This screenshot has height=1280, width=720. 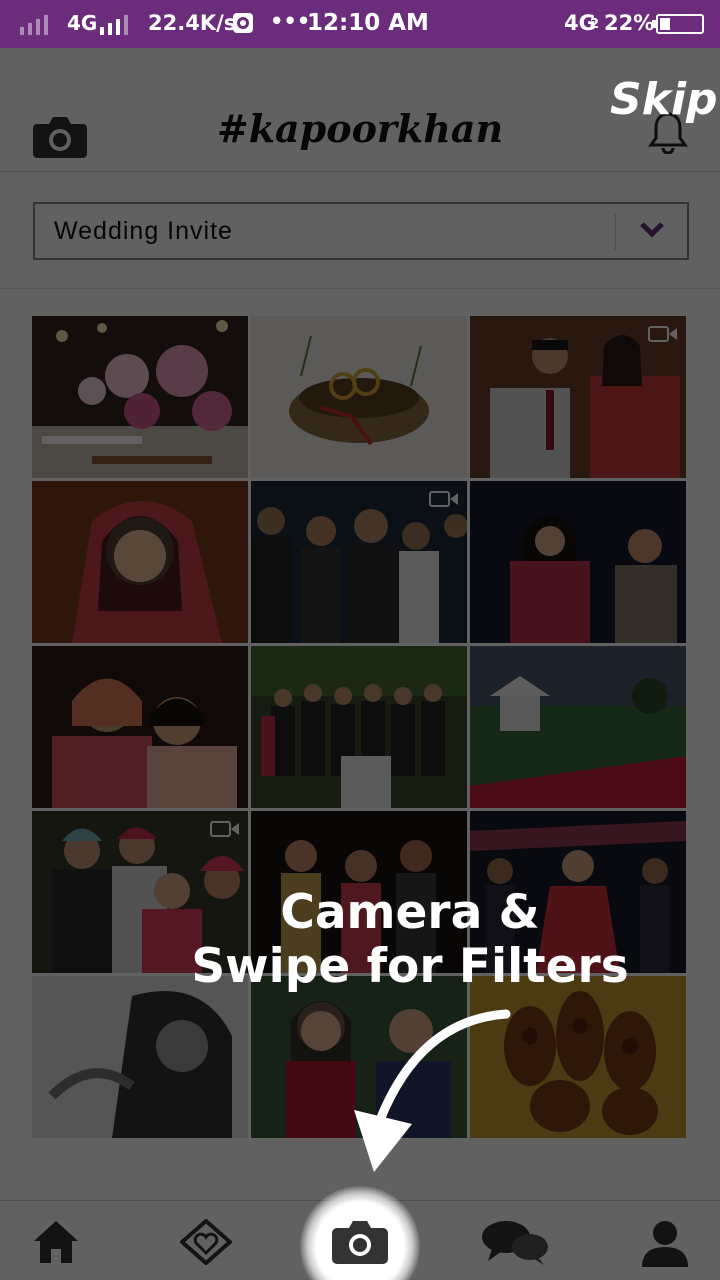 What do you see at coordinates (664, 99) in the screenshot?
I see `skip-button: Skip` at bounding box center [664, 99].